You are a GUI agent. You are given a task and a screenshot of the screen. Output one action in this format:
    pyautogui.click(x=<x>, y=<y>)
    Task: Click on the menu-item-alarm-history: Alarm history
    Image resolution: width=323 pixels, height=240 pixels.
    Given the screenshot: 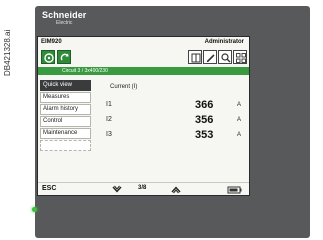 What is the action you would take?
    pyautogui.click(x=65, y=109)
    